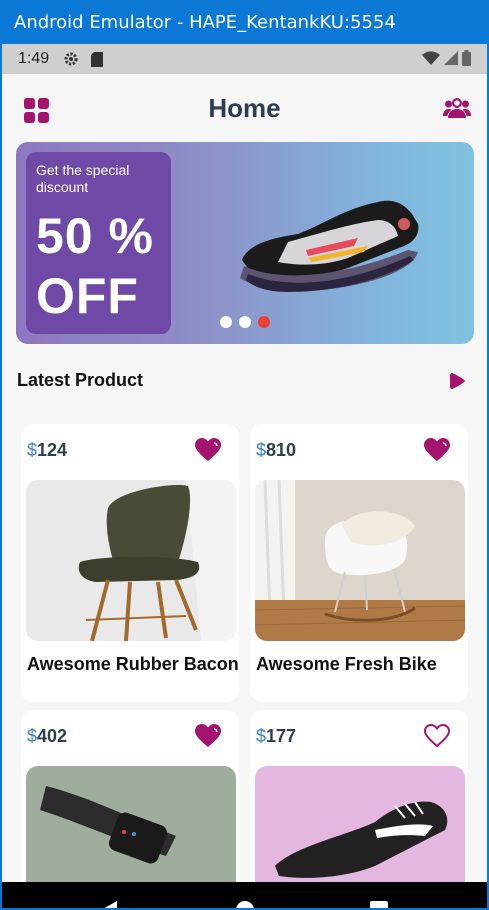 The height and width of the screenshot is (910, 489). Describe the element at coordinates (457, 109) in the screenshot. I see `users-icon` at that location.